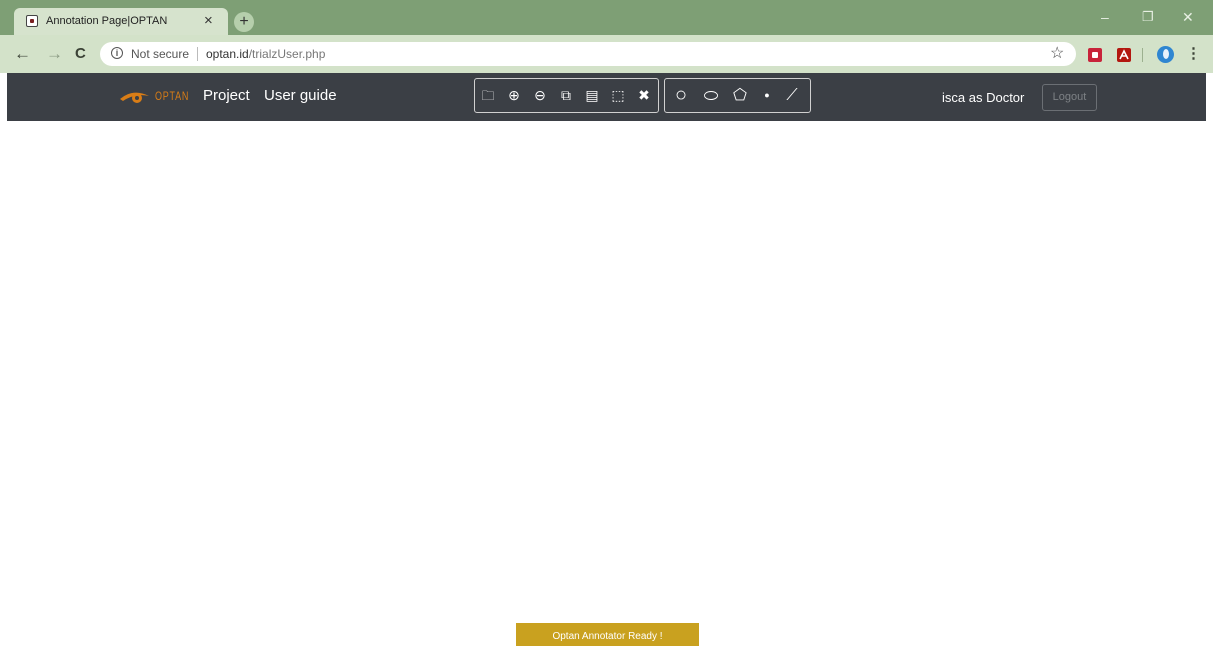 The width and height of the screenshot is (1213, 650). I want to click on browser-tab-strip: Annotation Page|OPTAN × + – ❐ ✕, so click(606, 17).